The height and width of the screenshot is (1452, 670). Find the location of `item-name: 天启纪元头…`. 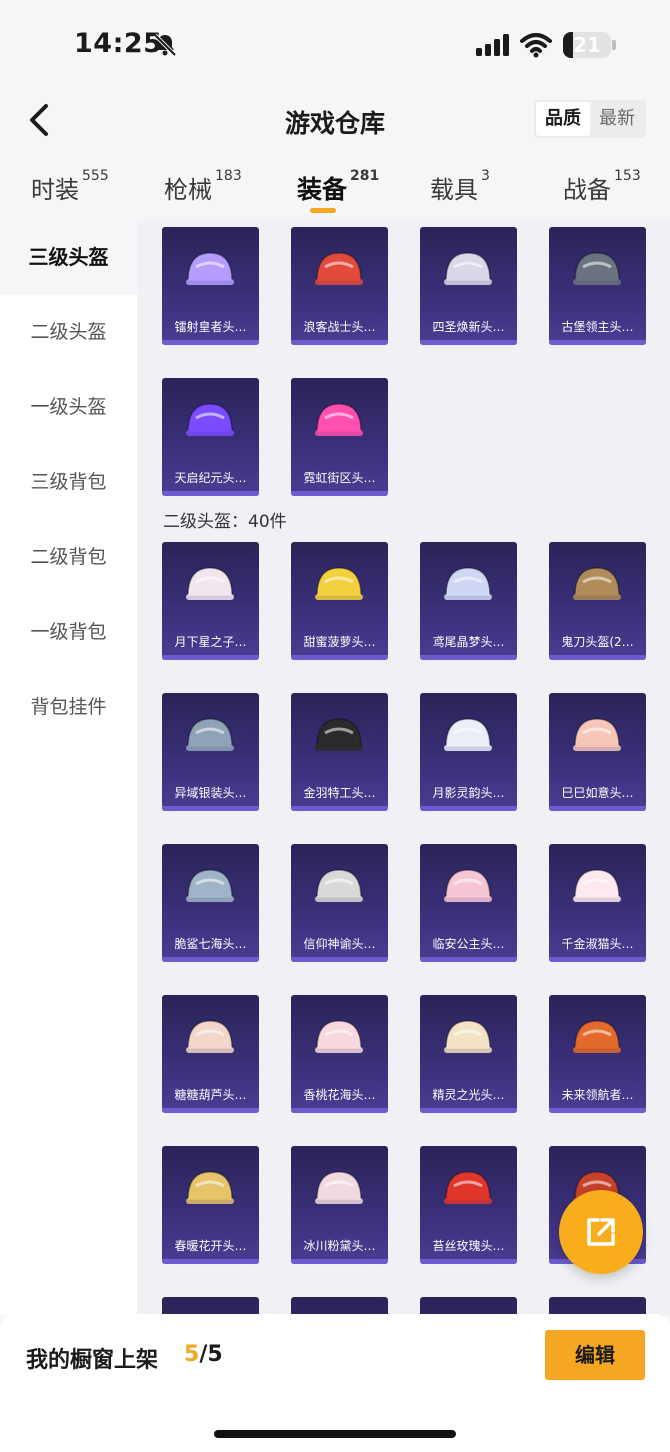

item-name: 天启纪元头… is located at coordinates (210, 478).